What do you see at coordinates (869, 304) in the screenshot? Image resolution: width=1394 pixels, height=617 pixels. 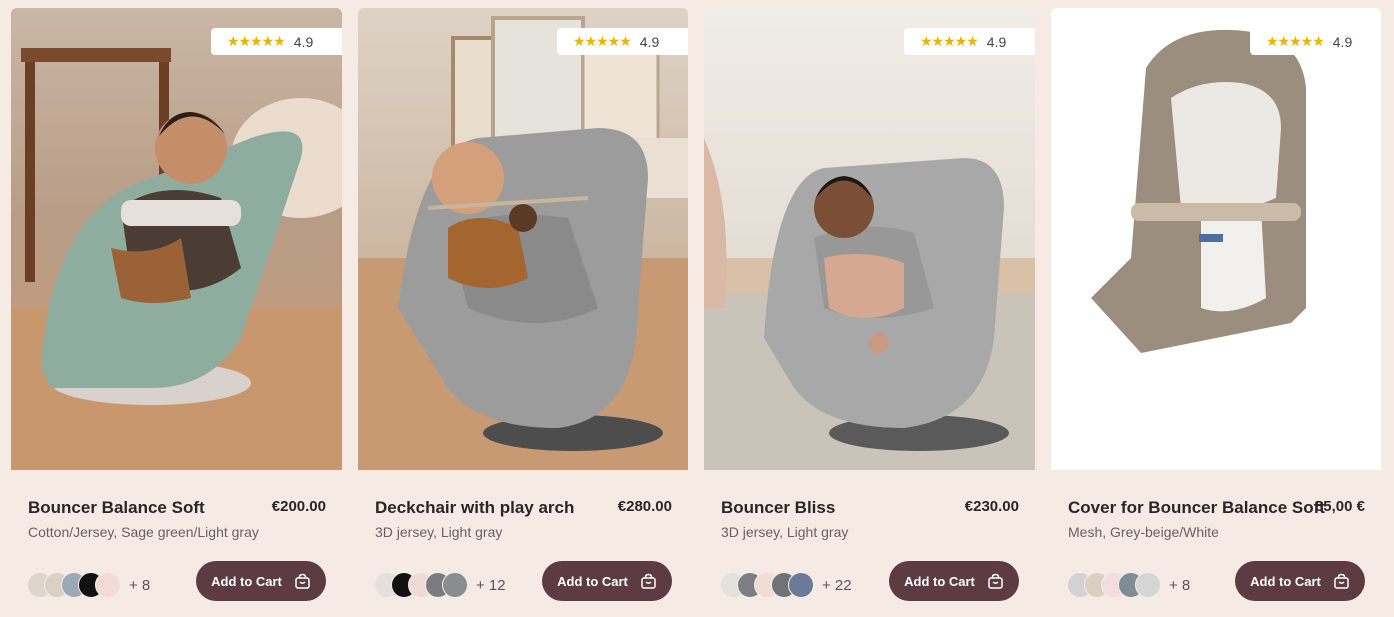 I see `baby-in-light-grey-bouncer-photo` at bounding box center [869, 304].